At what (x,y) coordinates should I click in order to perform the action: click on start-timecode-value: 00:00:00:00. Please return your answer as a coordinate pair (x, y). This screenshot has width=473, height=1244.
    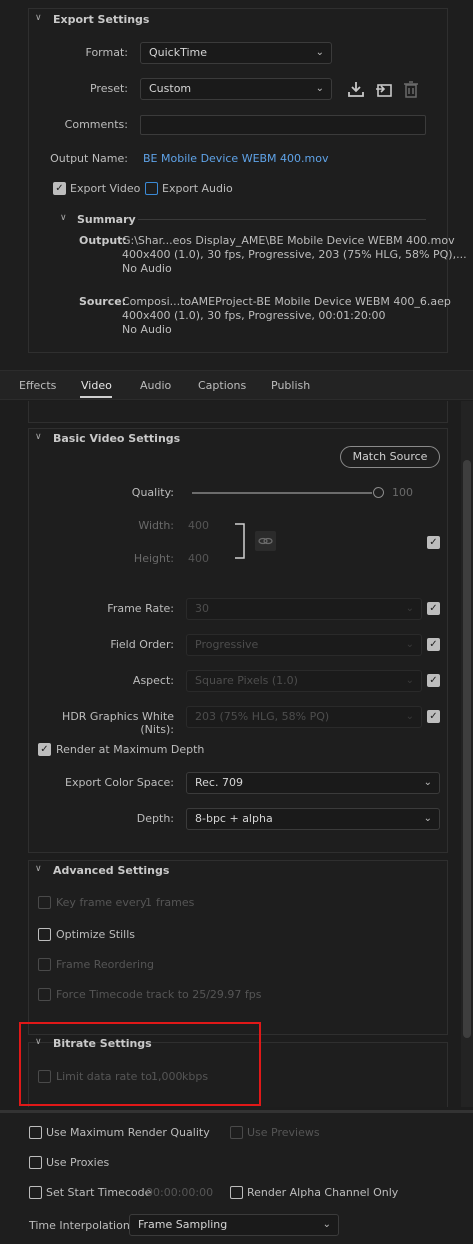
    Looking at the image, I should click on (179, 1192).